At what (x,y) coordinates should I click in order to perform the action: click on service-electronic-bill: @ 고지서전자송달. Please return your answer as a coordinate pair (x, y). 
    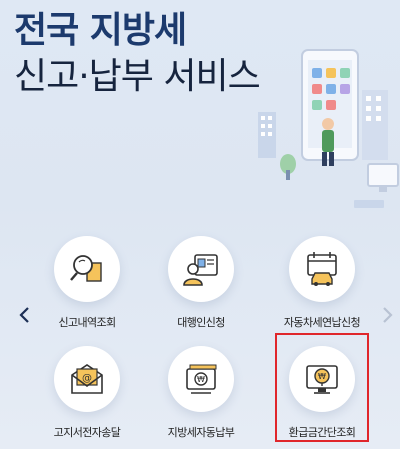
    Looking at the image, I should click on (87, 396).